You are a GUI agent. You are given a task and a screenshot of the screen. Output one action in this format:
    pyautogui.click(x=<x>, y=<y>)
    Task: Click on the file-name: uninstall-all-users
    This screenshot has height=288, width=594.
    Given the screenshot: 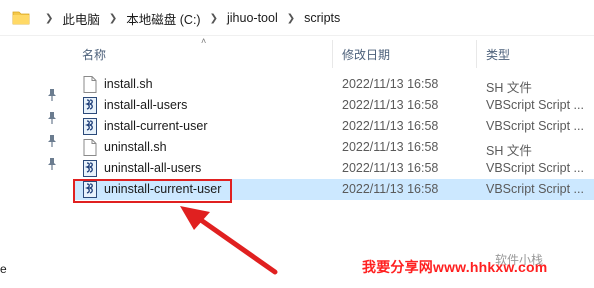 What is the action you would take?
    pyautogui.click(x=153, y=168)
    